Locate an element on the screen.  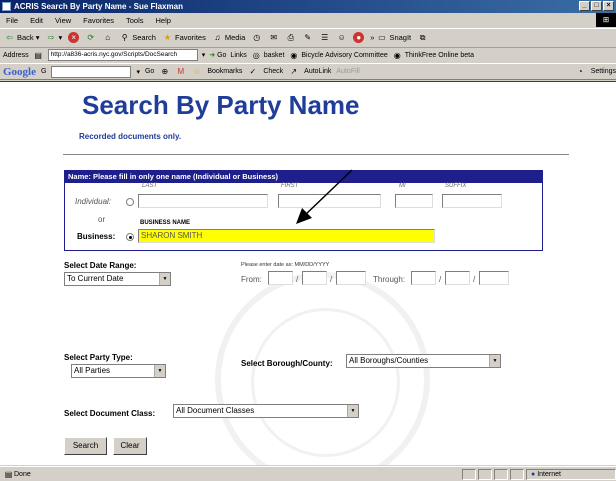
annotation-arrow is located at coordinates (324, 196).